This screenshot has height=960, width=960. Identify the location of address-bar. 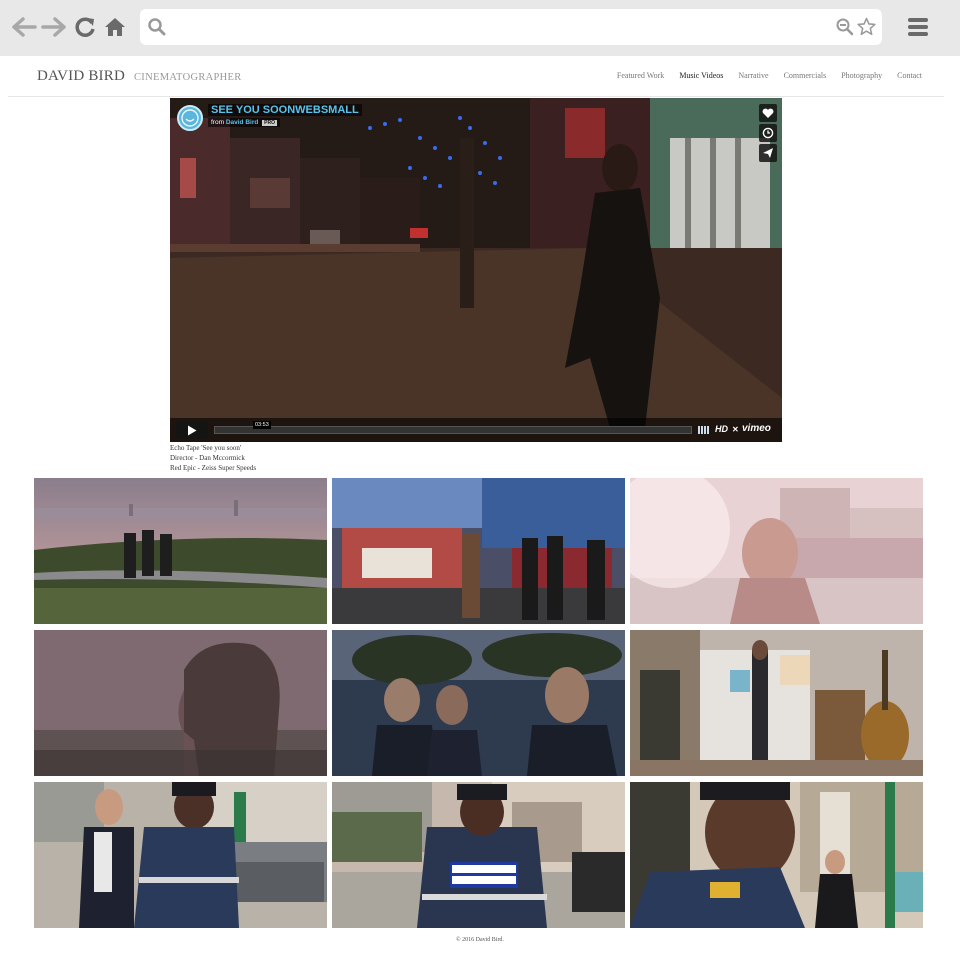
(511, 27).